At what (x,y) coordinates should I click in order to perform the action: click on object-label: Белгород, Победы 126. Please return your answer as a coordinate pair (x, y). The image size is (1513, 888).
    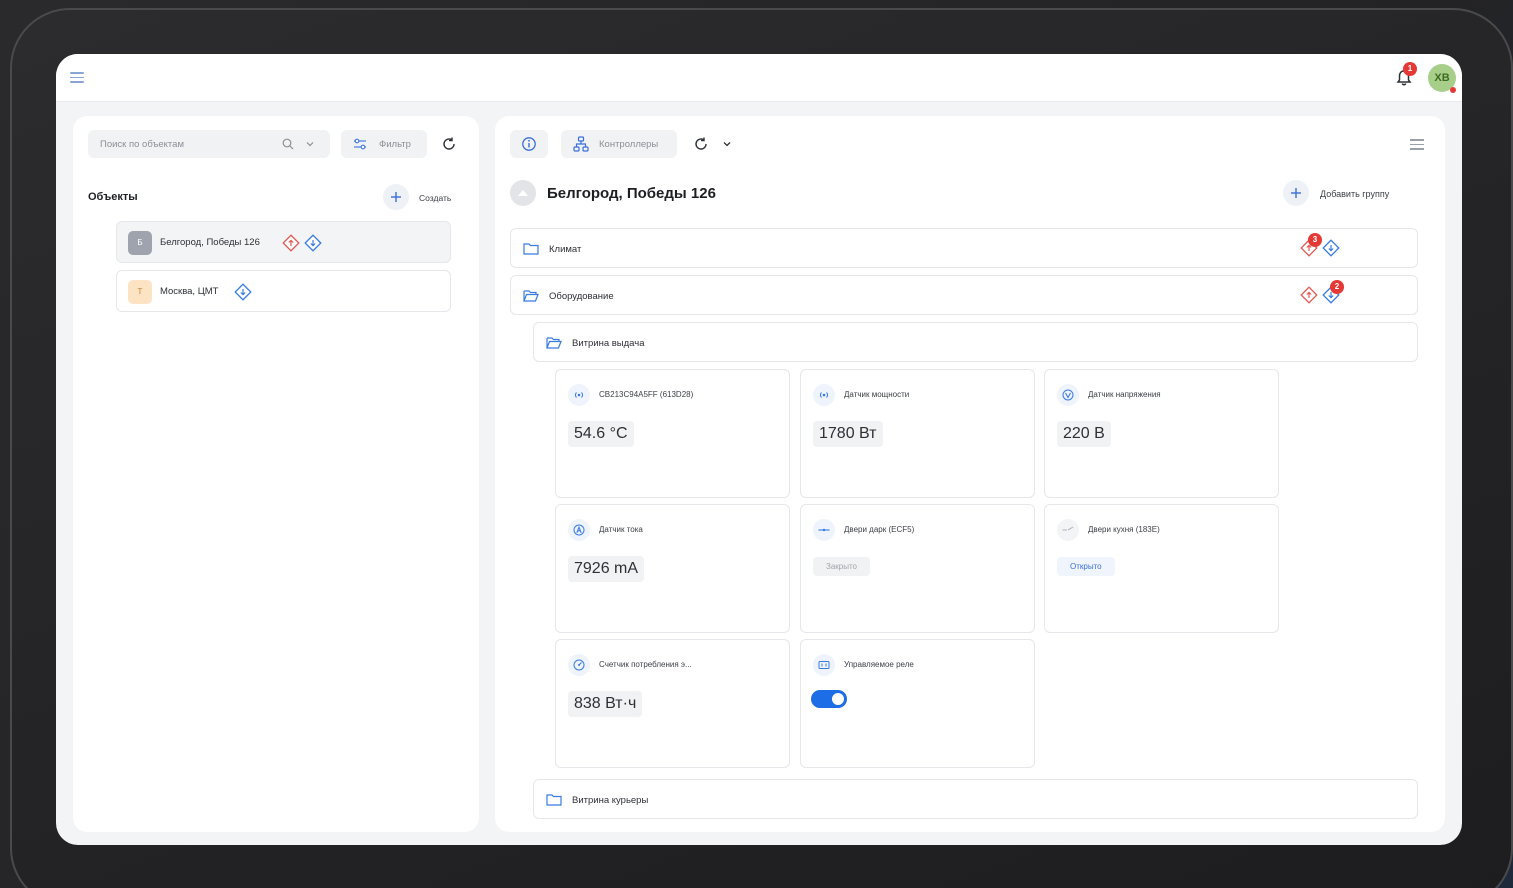
    Looking at the image, I should click on (210, 242).